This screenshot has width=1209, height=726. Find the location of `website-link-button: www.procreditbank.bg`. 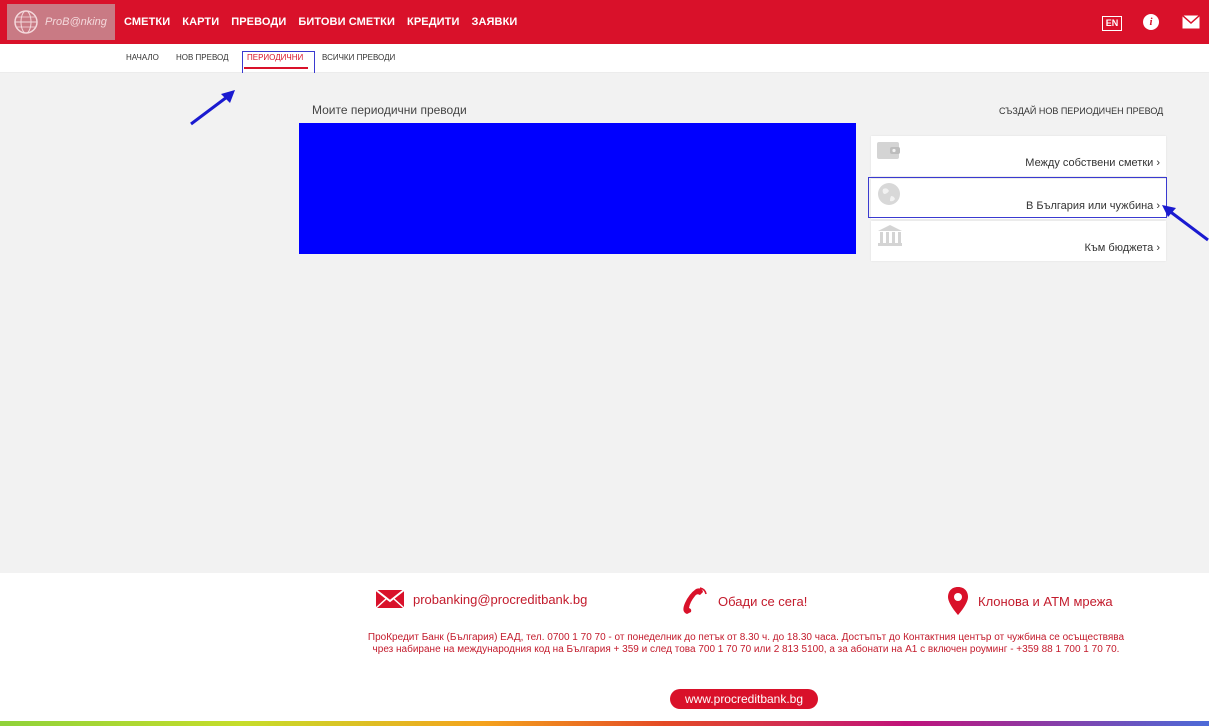

website-link-button: www.procreditbank.bg is located at coordinates (744, 699).